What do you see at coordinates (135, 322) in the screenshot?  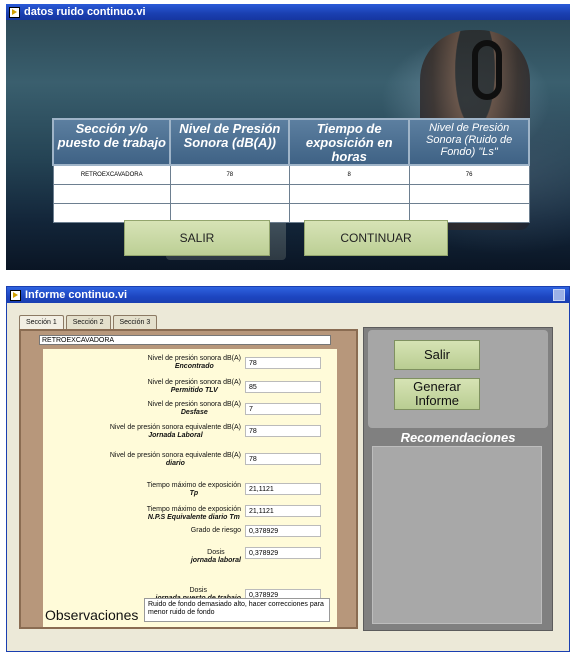 I see `tab-seccion-3: Sección 3` at bounding box center [135, 322].